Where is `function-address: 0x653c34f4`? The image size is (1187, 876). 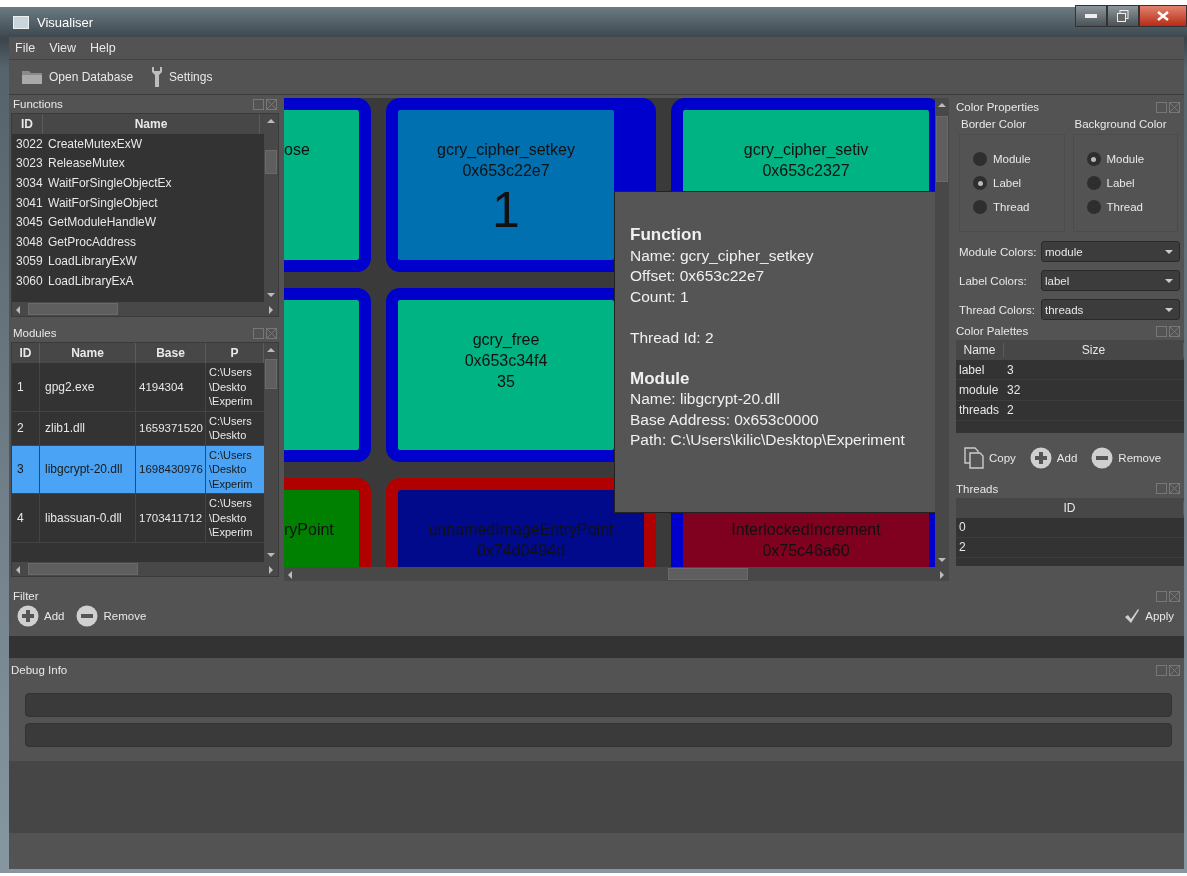 function-address: 0x653c34f4 is located at coordinates (506, 361).